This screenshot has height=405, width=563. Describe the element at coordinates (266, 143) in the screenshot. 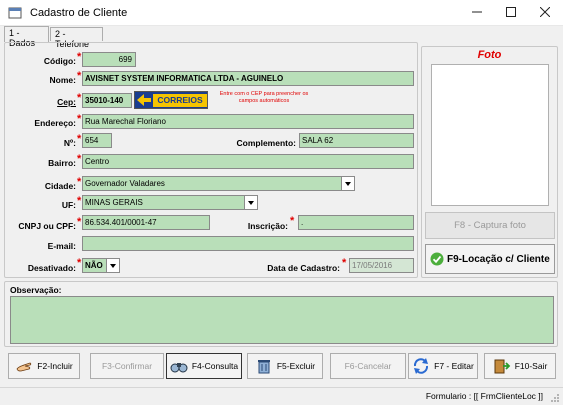

I see `complemento-label: Complemento:` at that location.